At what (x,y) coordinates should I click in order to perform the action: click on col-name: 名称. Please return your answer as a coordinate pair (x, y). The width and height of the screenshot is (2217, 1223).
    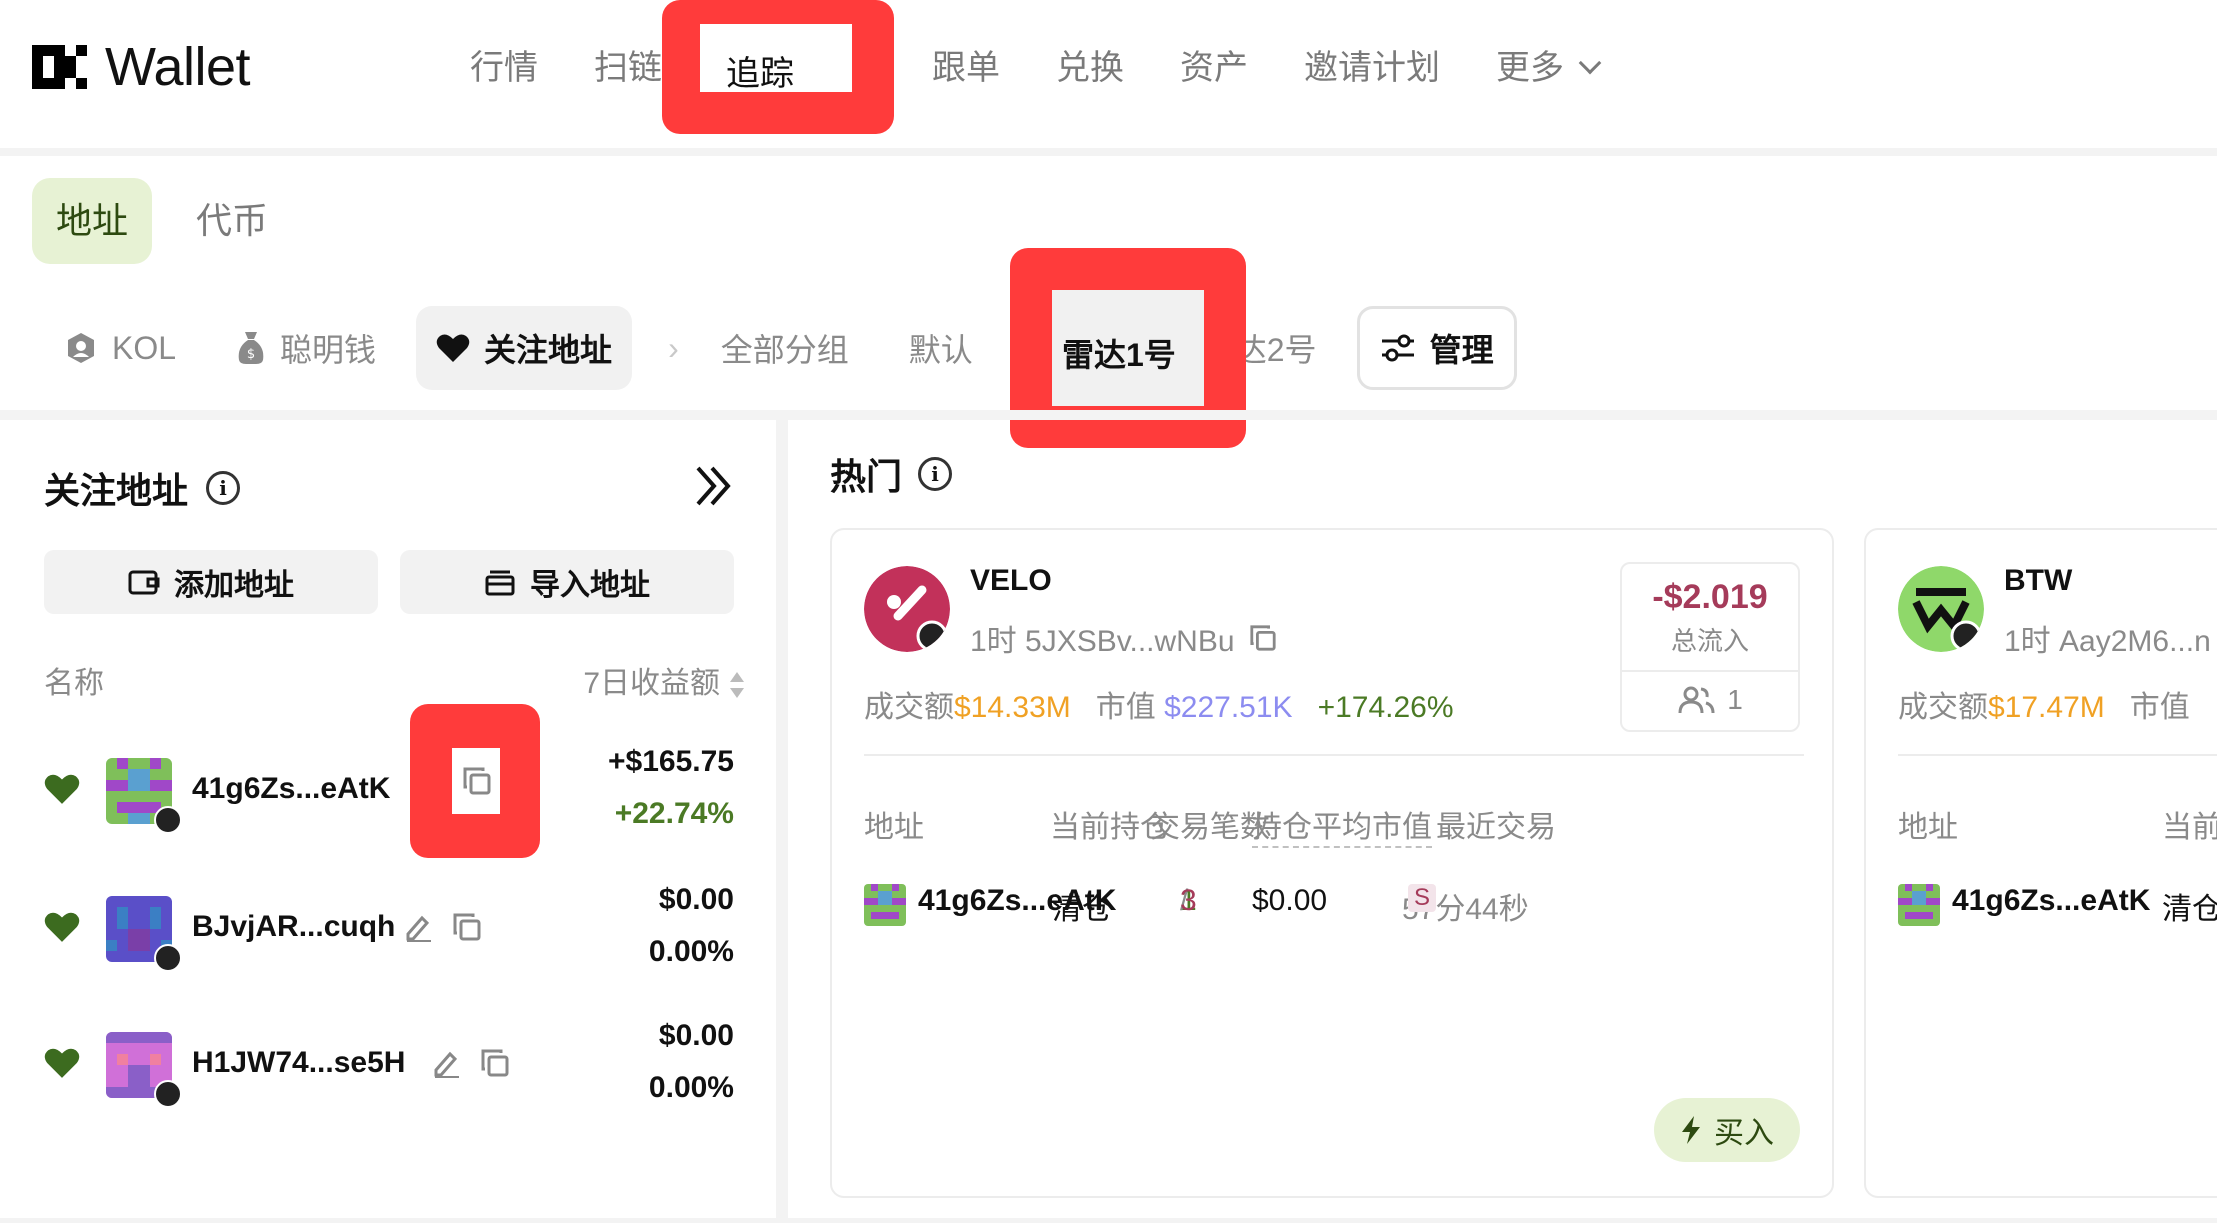
    Looking at the image, I should click on (74, 683).